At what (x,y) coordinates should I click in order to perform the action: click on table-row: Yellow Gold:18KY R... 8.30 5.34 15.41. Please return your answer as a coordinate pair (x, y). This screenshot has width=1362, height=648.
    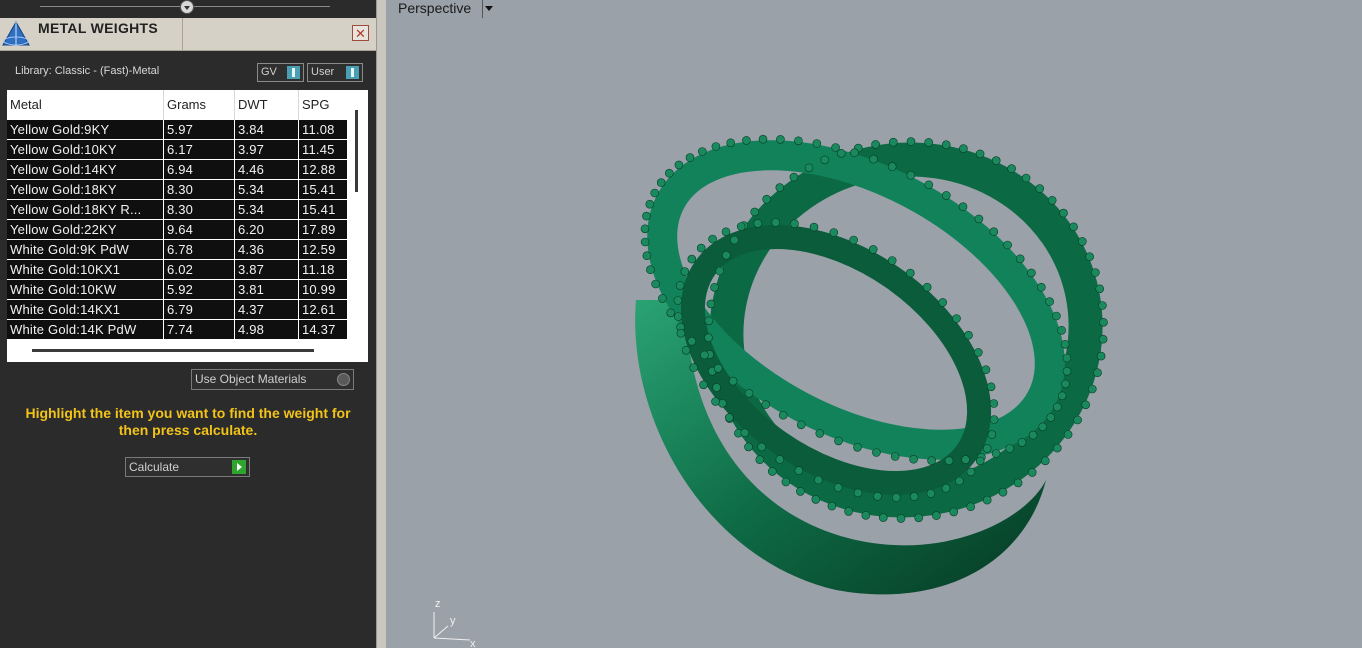
    Looking at the image, I should click on (177, 210).